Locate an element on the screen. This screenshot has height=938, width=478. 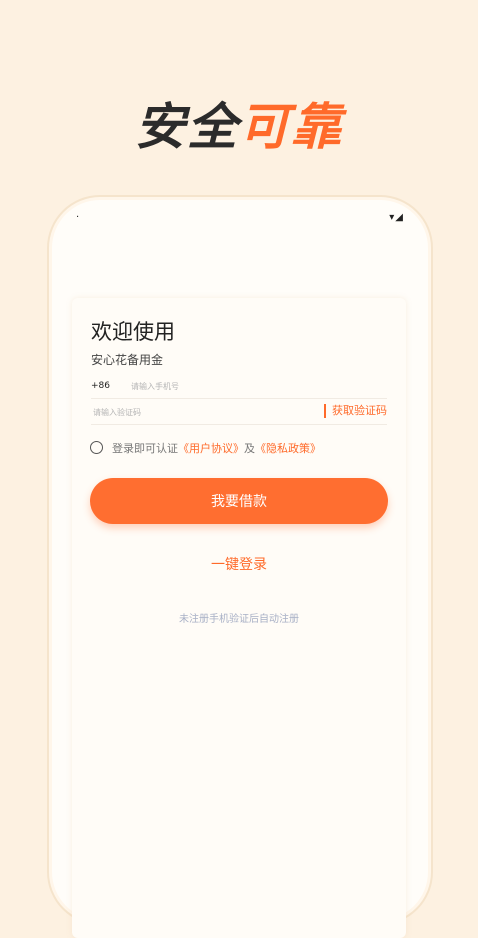
agreement-text: 登录即可认证《用户协议》及《隐私政策》 is located at coordinates (216, 448).